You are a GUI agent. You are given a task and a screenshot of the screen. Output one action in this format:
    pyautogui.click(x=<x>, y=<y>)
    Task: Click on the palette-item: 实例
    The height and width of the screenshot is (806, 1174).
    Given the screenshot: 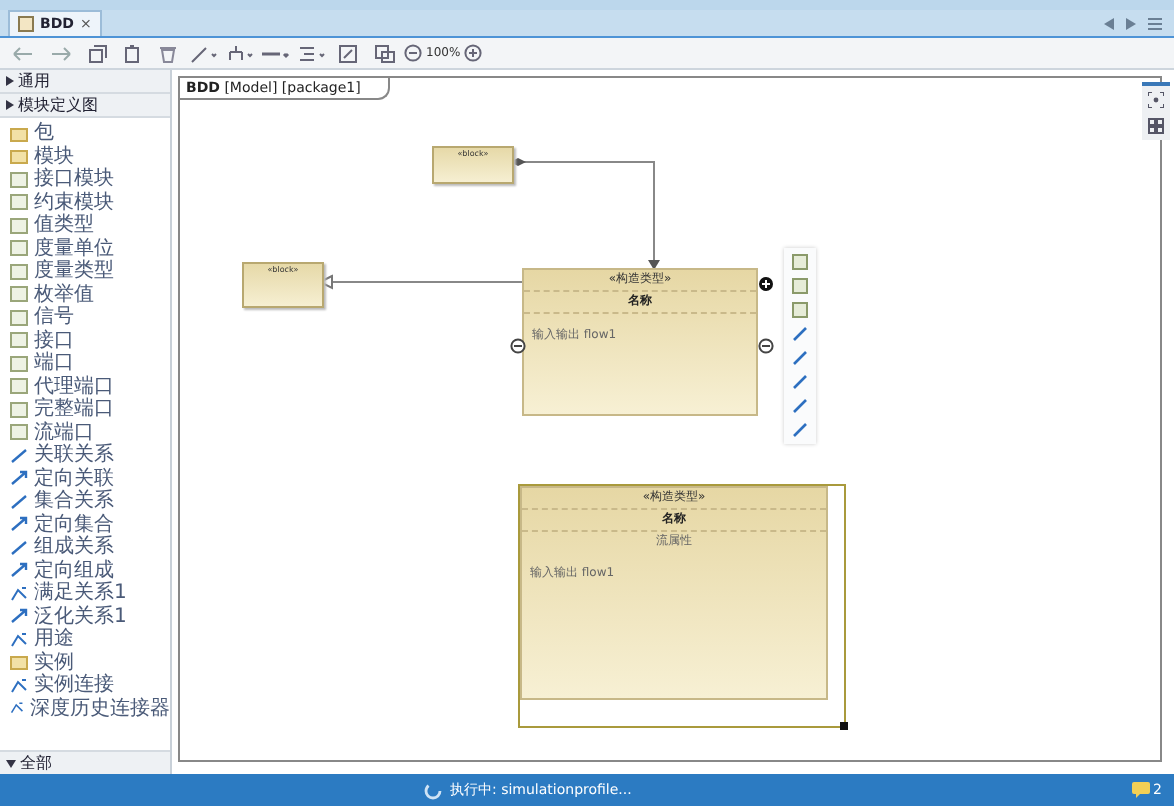 What is the action you would take?
    pyautogui.click(x=85, y=662)
    